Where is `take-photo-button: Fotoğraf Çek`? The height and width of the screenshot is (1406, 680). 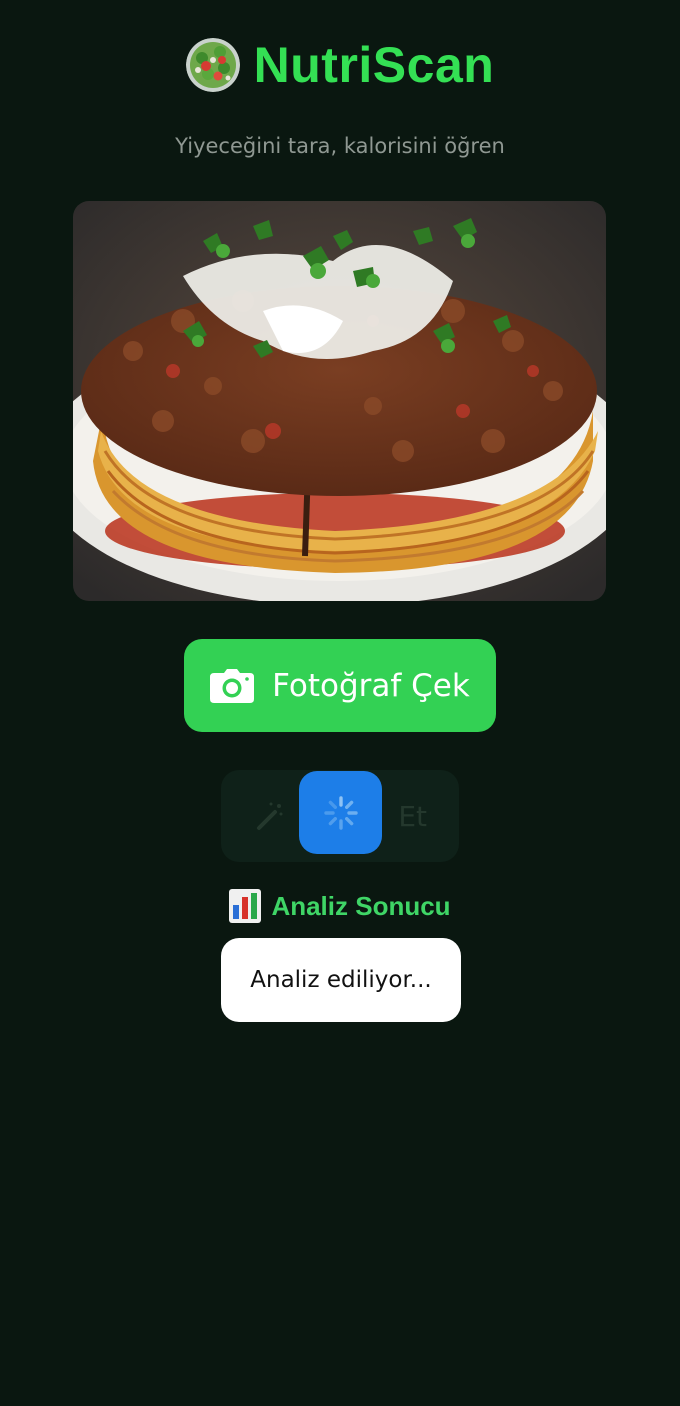
take-photo-button: Fotoğraf Çek is located at coordinates (340, 685).